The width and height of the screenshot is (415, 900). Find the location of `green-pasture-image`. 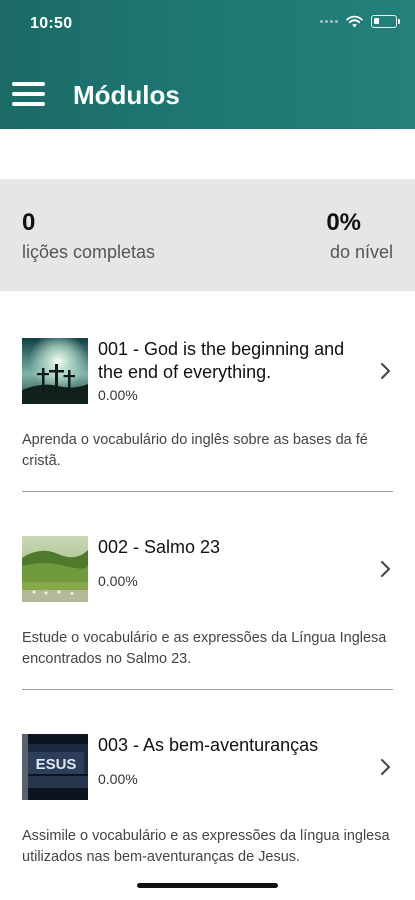

green-pasture-image is located at coordinates (55, 569).